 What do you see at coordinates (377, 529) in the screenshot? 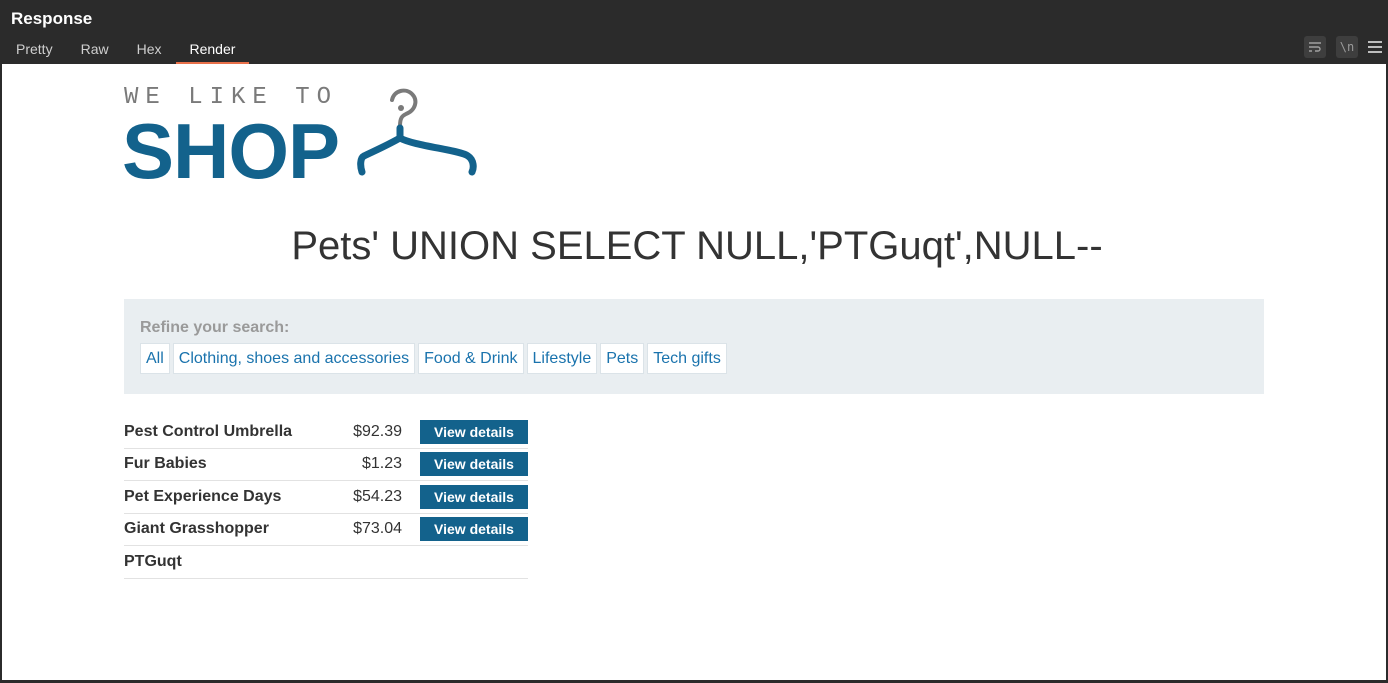
I see `product-price: $73.04` at bounding box center [377, 529].